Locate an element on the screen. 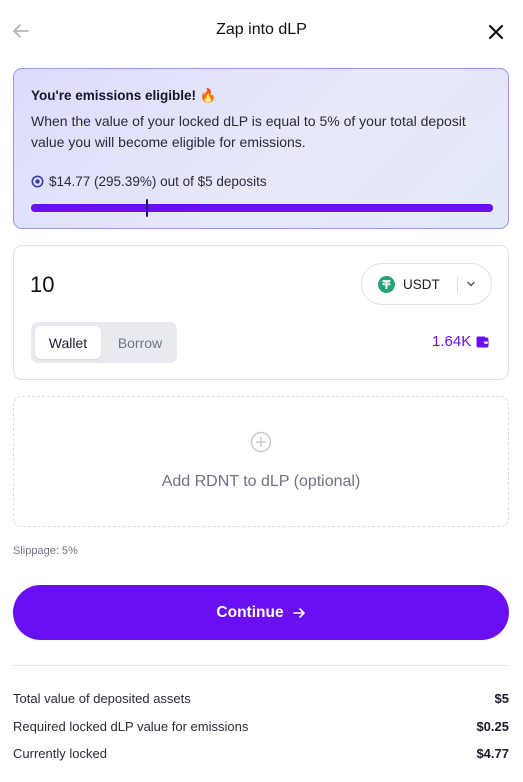 This screenshot has height=782, width=523. summary-label: Required locked dLP value for emissions is located at coordinates (131, 726).